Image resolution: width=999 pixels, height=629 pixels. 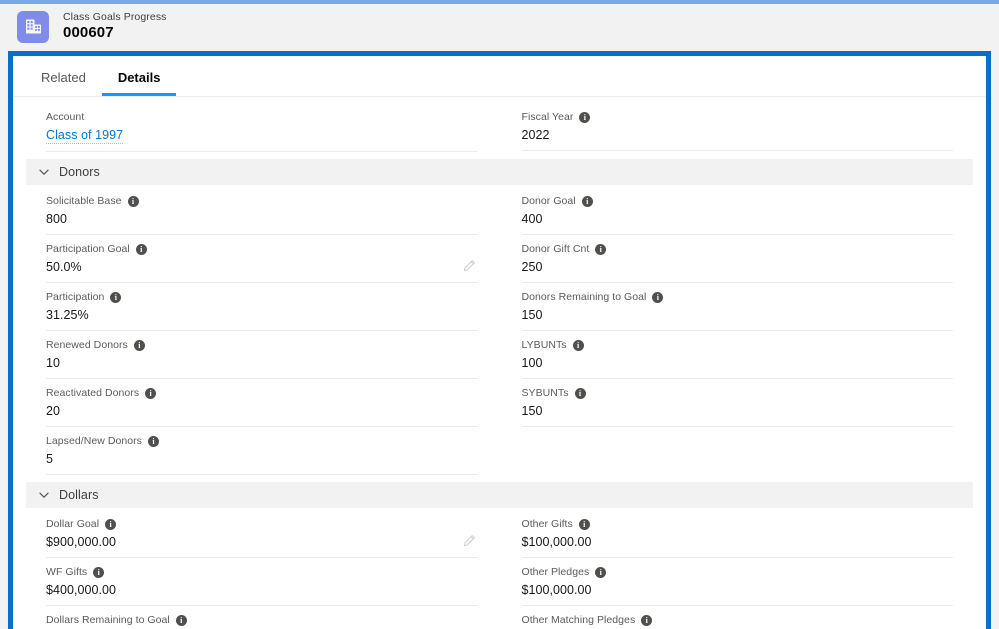 What do you see at coordinates (262, 393) in the screenshot?
I see `field-label: Reactivated Donors i` at bounding box center [262, 393].